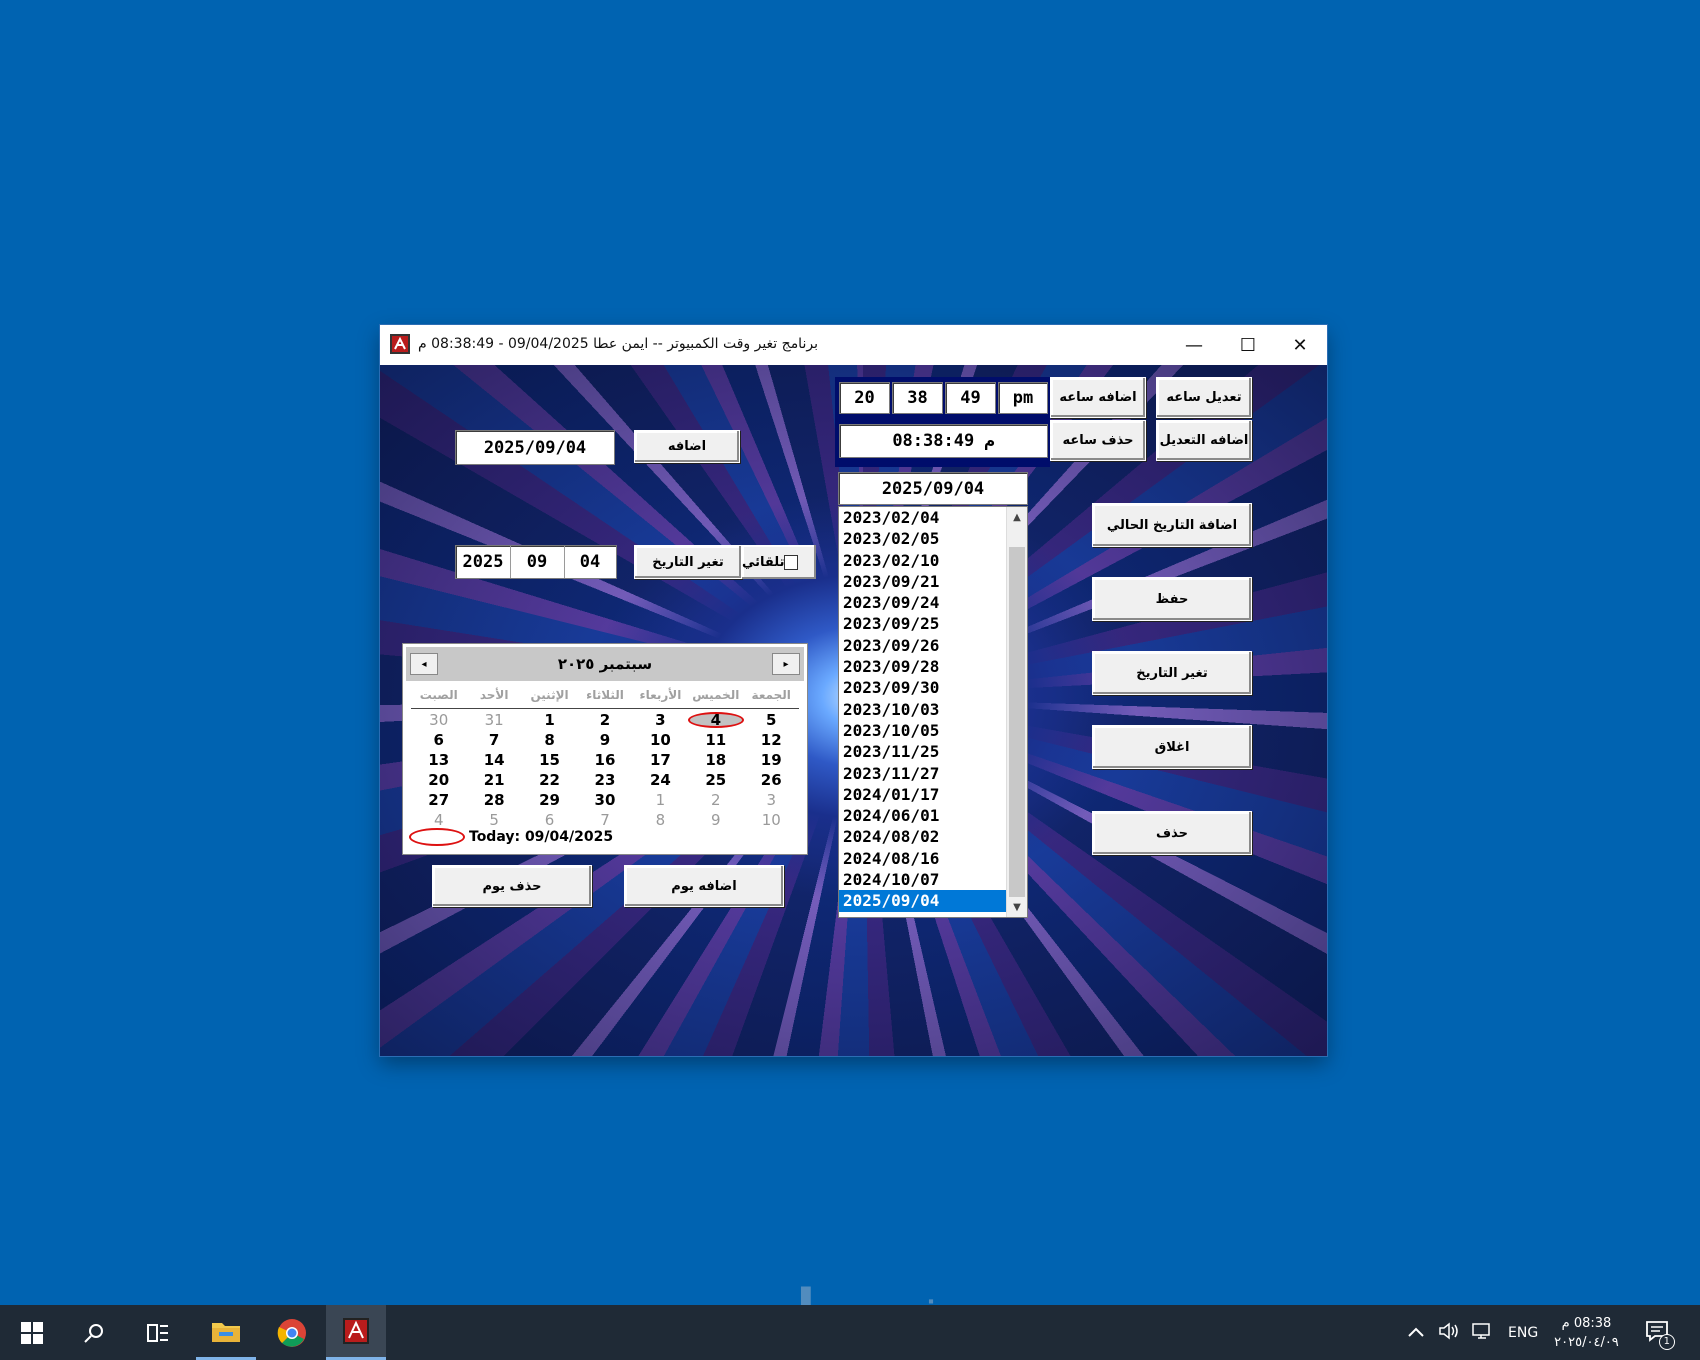  I want to click on task-view-button, so click(158, 1332).